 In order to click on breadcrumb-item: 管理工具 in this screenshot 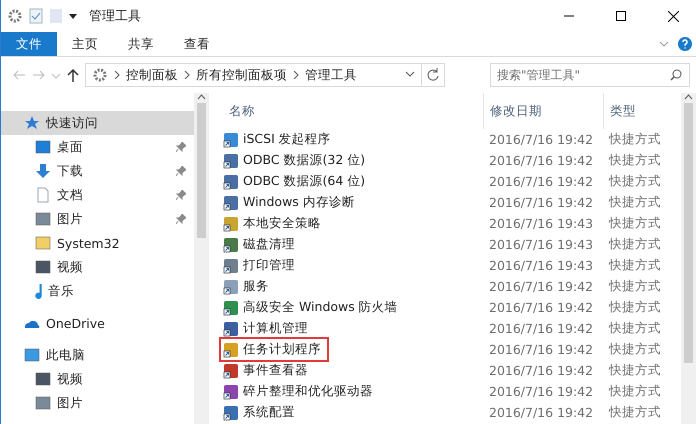, I will do `click(331, 75)`.